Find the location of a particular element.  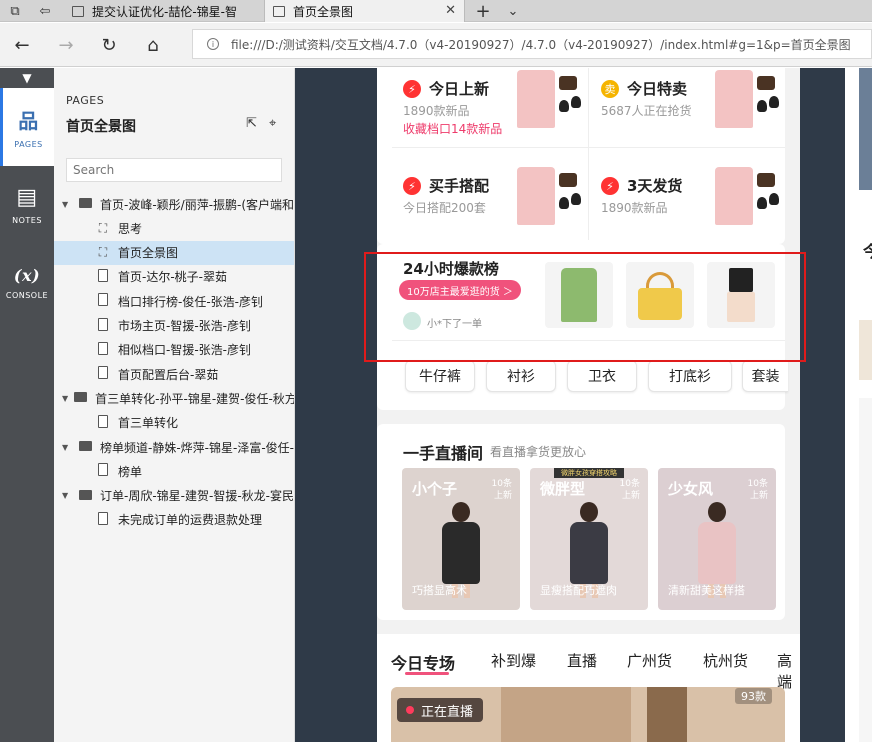

feature-subtitle: 5687人正在抢货 is located at coordinates (646, 111).